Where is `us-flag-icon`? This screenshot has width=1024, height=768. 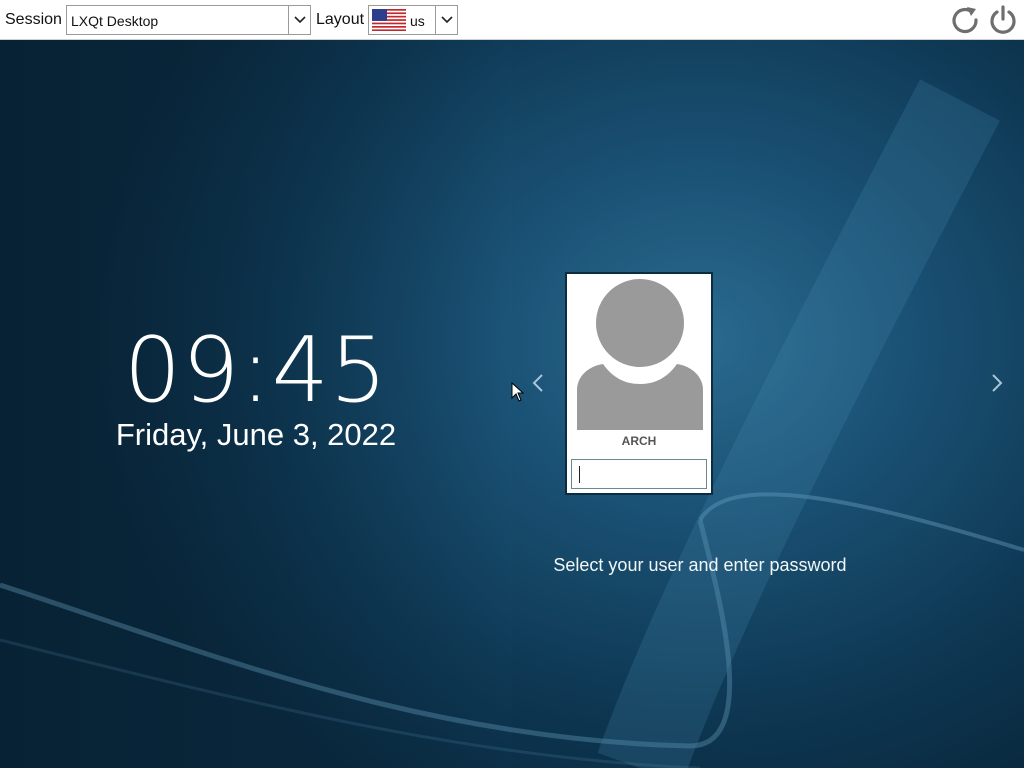
us-flag-icon is located at coordinates (389, 20).